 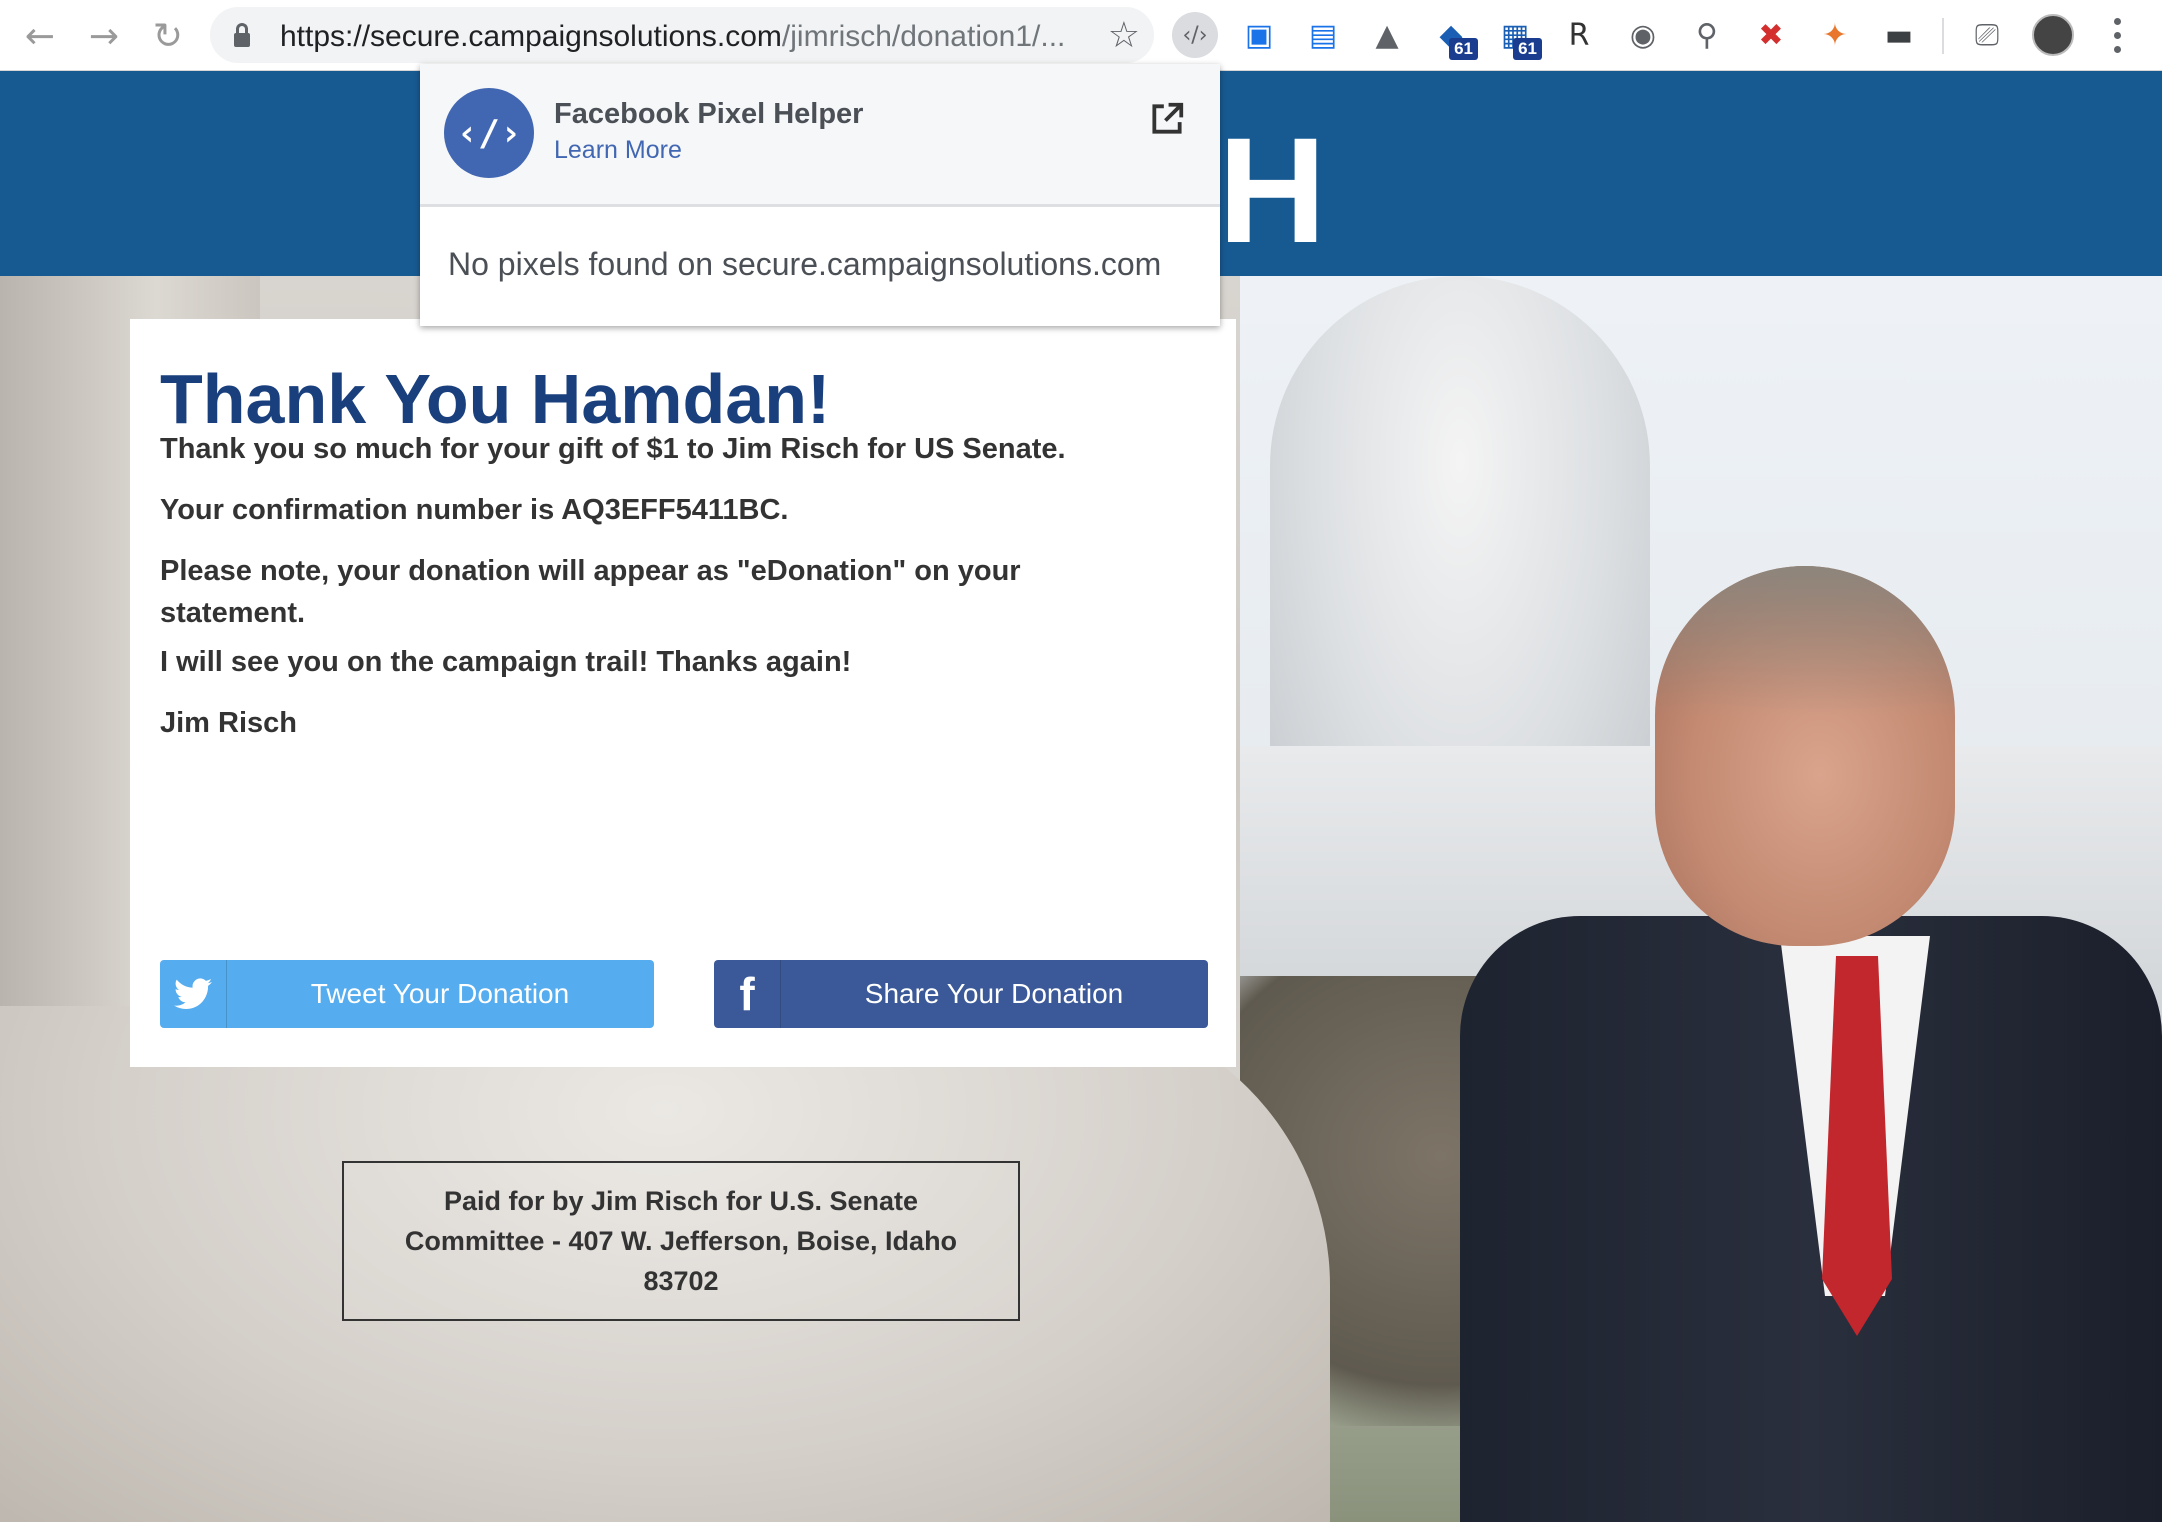 I want to click on window-icon-glyph: ▣, so click(x=1259, y=35).